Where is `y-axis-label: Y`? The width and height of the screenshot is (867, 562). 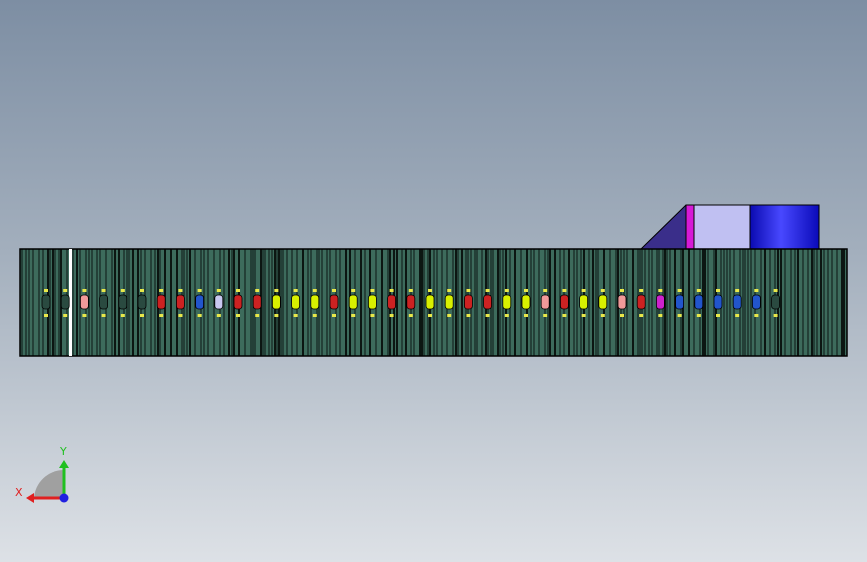
y-axis-label: Y is located at coordinates (63, 451).